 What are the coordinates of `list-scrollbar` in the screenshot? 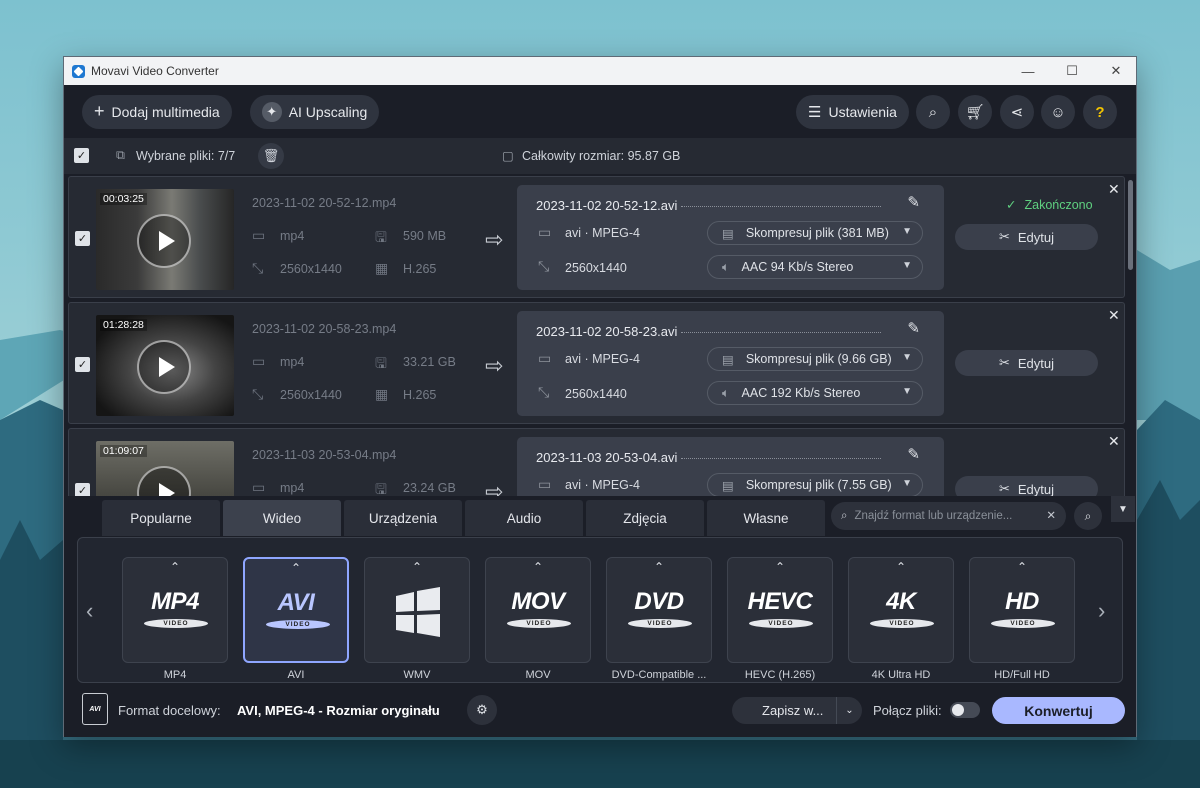 It's located at (1130, 225).